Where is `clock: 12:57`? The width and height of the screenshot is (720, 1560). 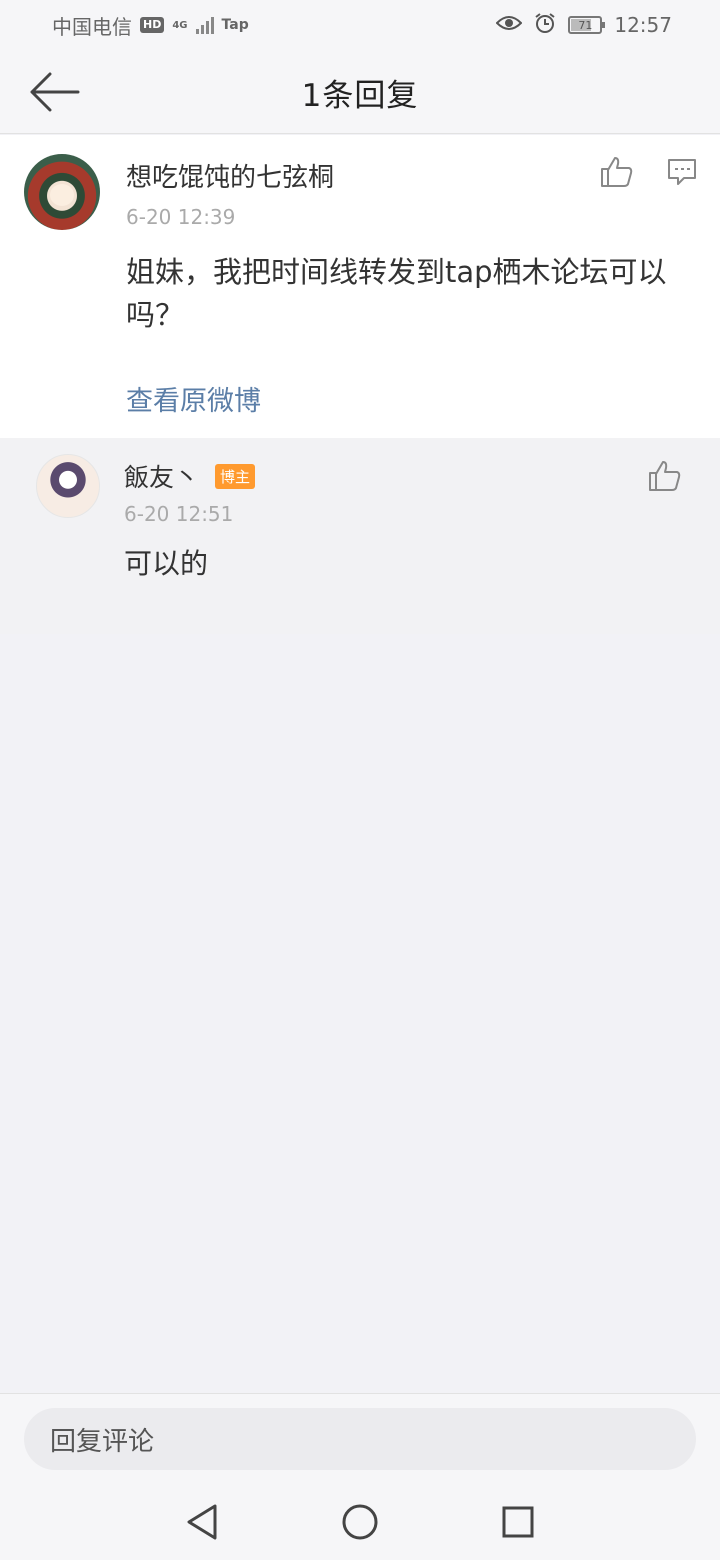
clock: 12:57 is located at coordinates (643, 25).